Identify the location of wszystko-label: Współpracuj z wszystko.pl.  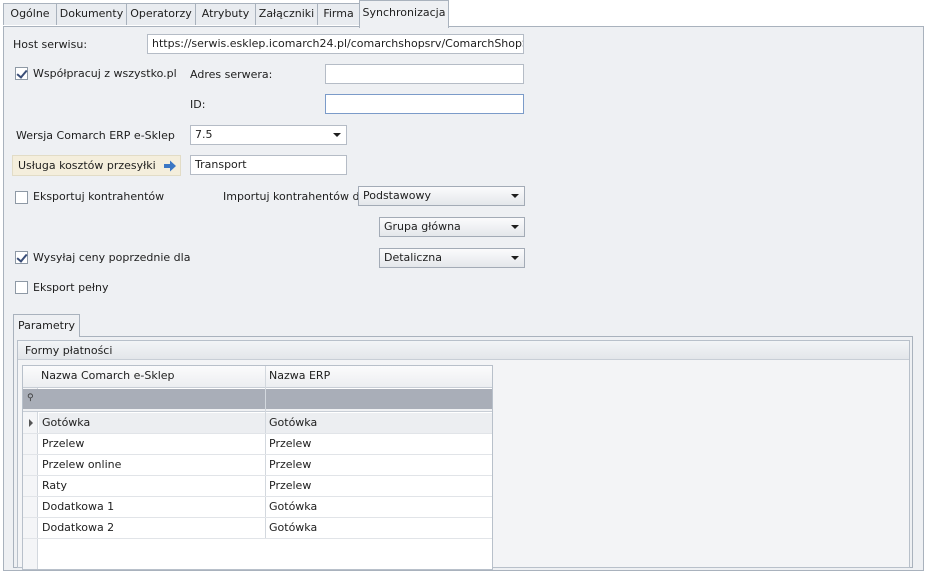
(105, 73).